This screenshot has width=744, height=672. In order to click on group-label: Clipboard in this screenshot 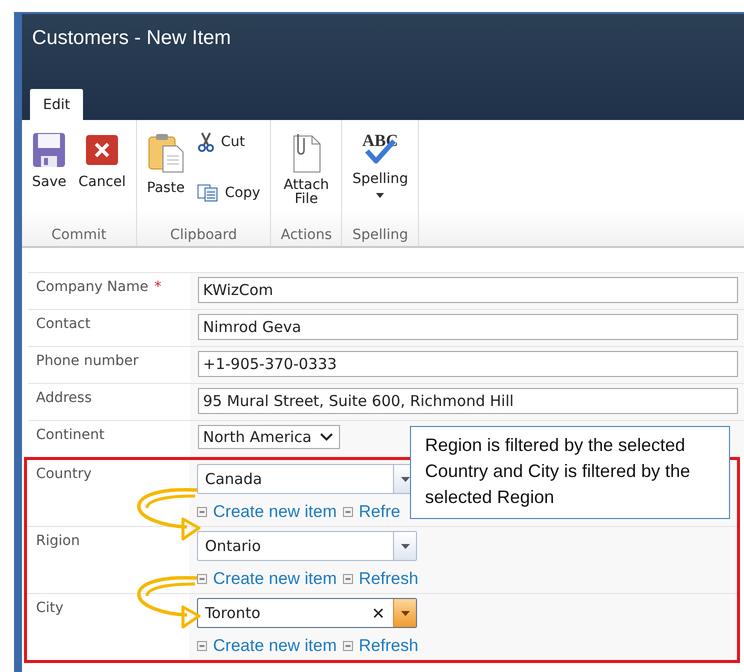, I will do `click(203, 236)`.